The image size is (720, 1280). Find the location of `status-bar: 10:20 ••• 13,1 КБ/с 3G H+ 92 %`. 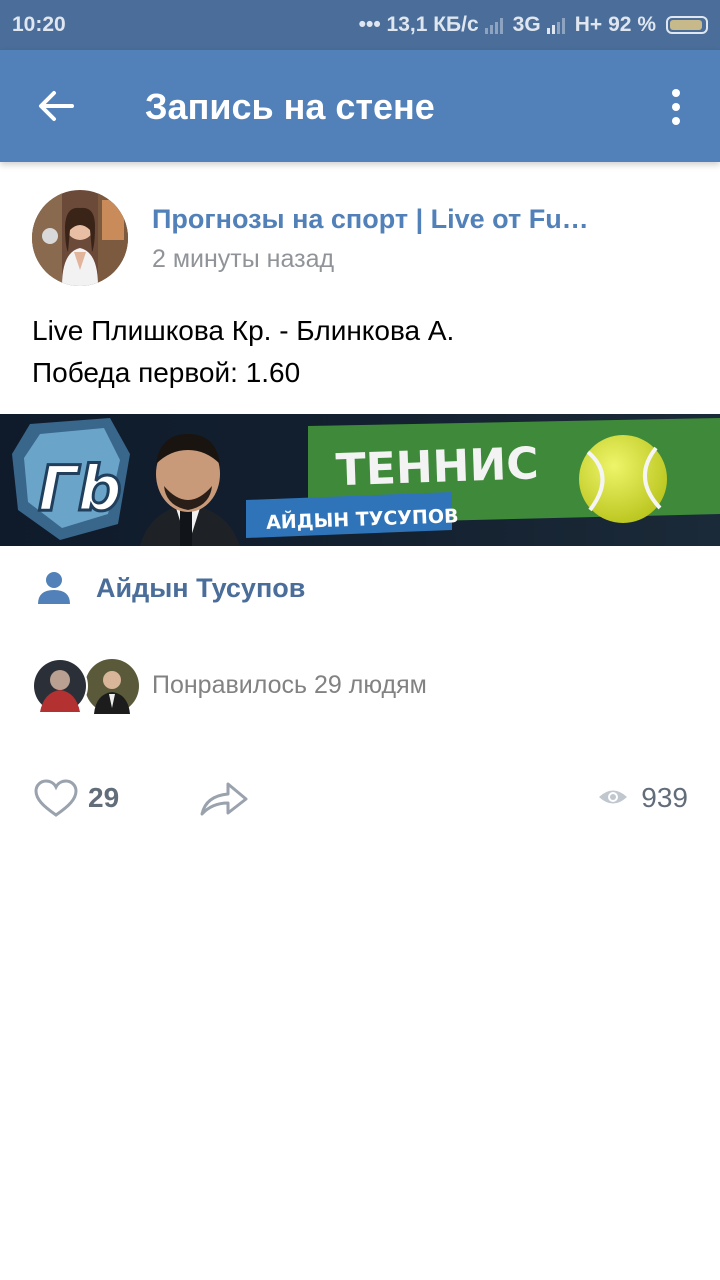

status-bar: 10:20 ••• 13,1 КБ/с 3G H+ 92 % is located at coordinates (360, 25).